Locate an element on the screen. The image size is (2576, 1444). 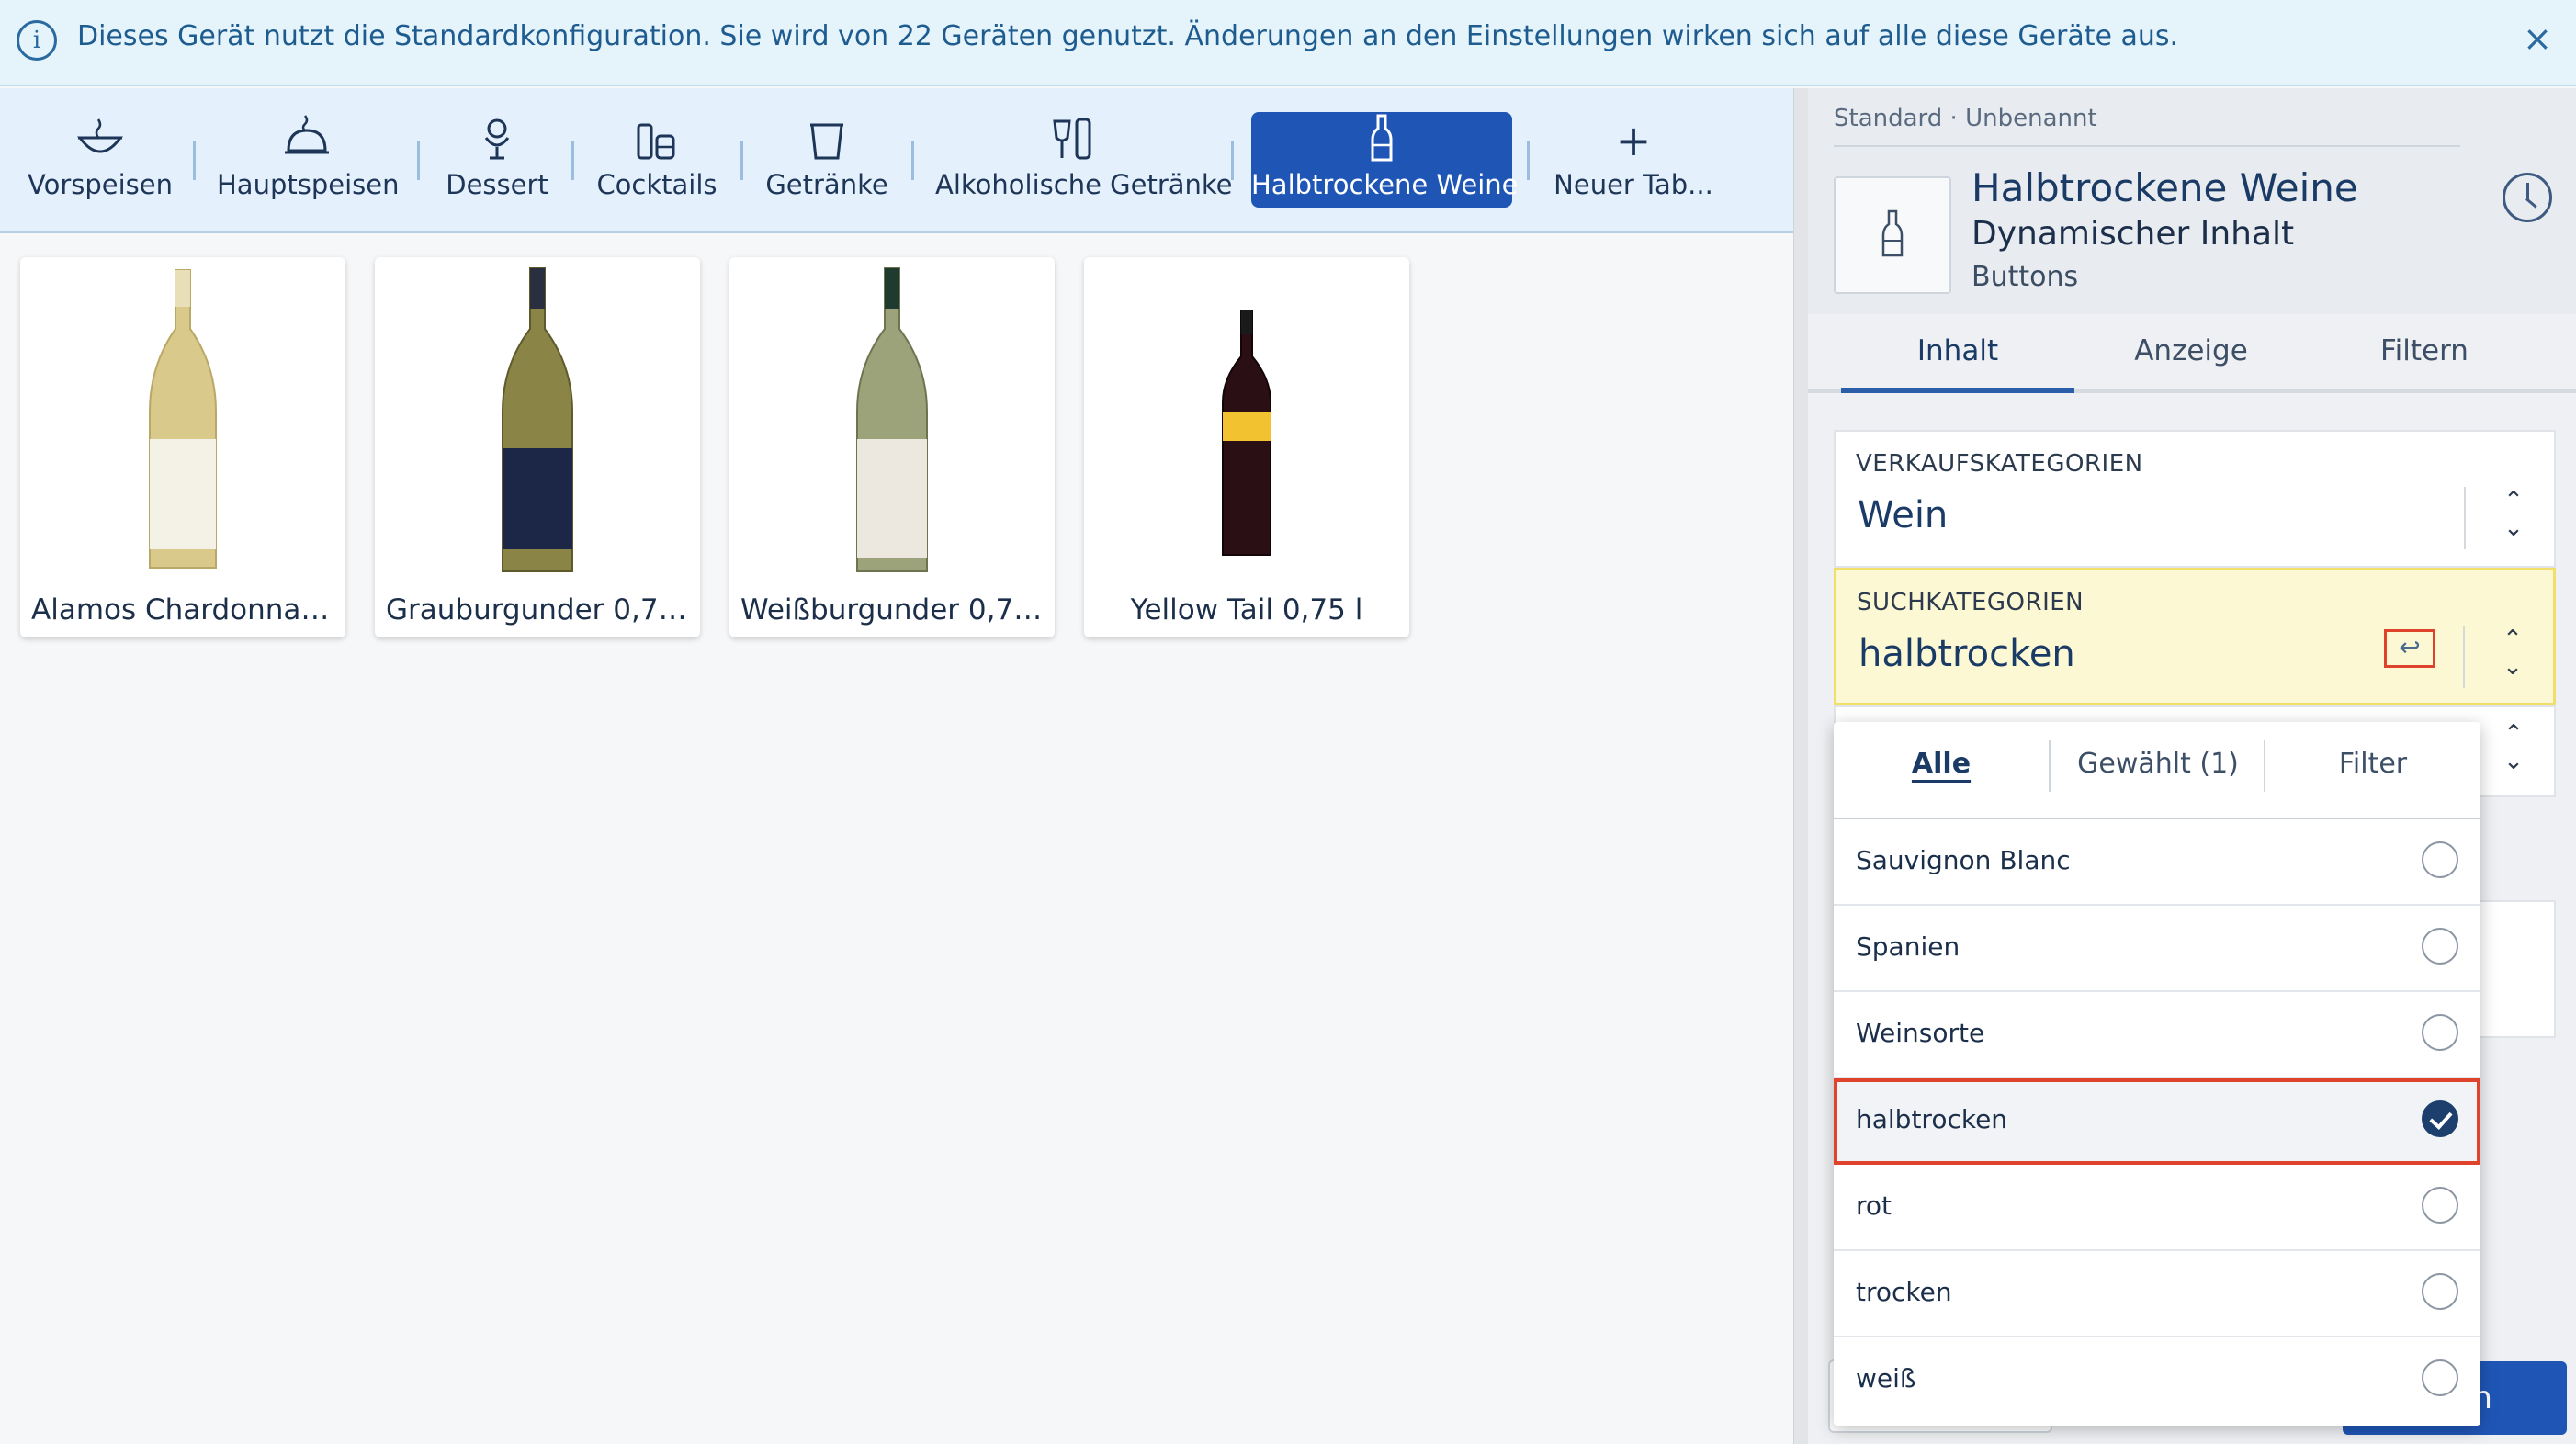
bowl-icon is located at coordinates (100, 140).